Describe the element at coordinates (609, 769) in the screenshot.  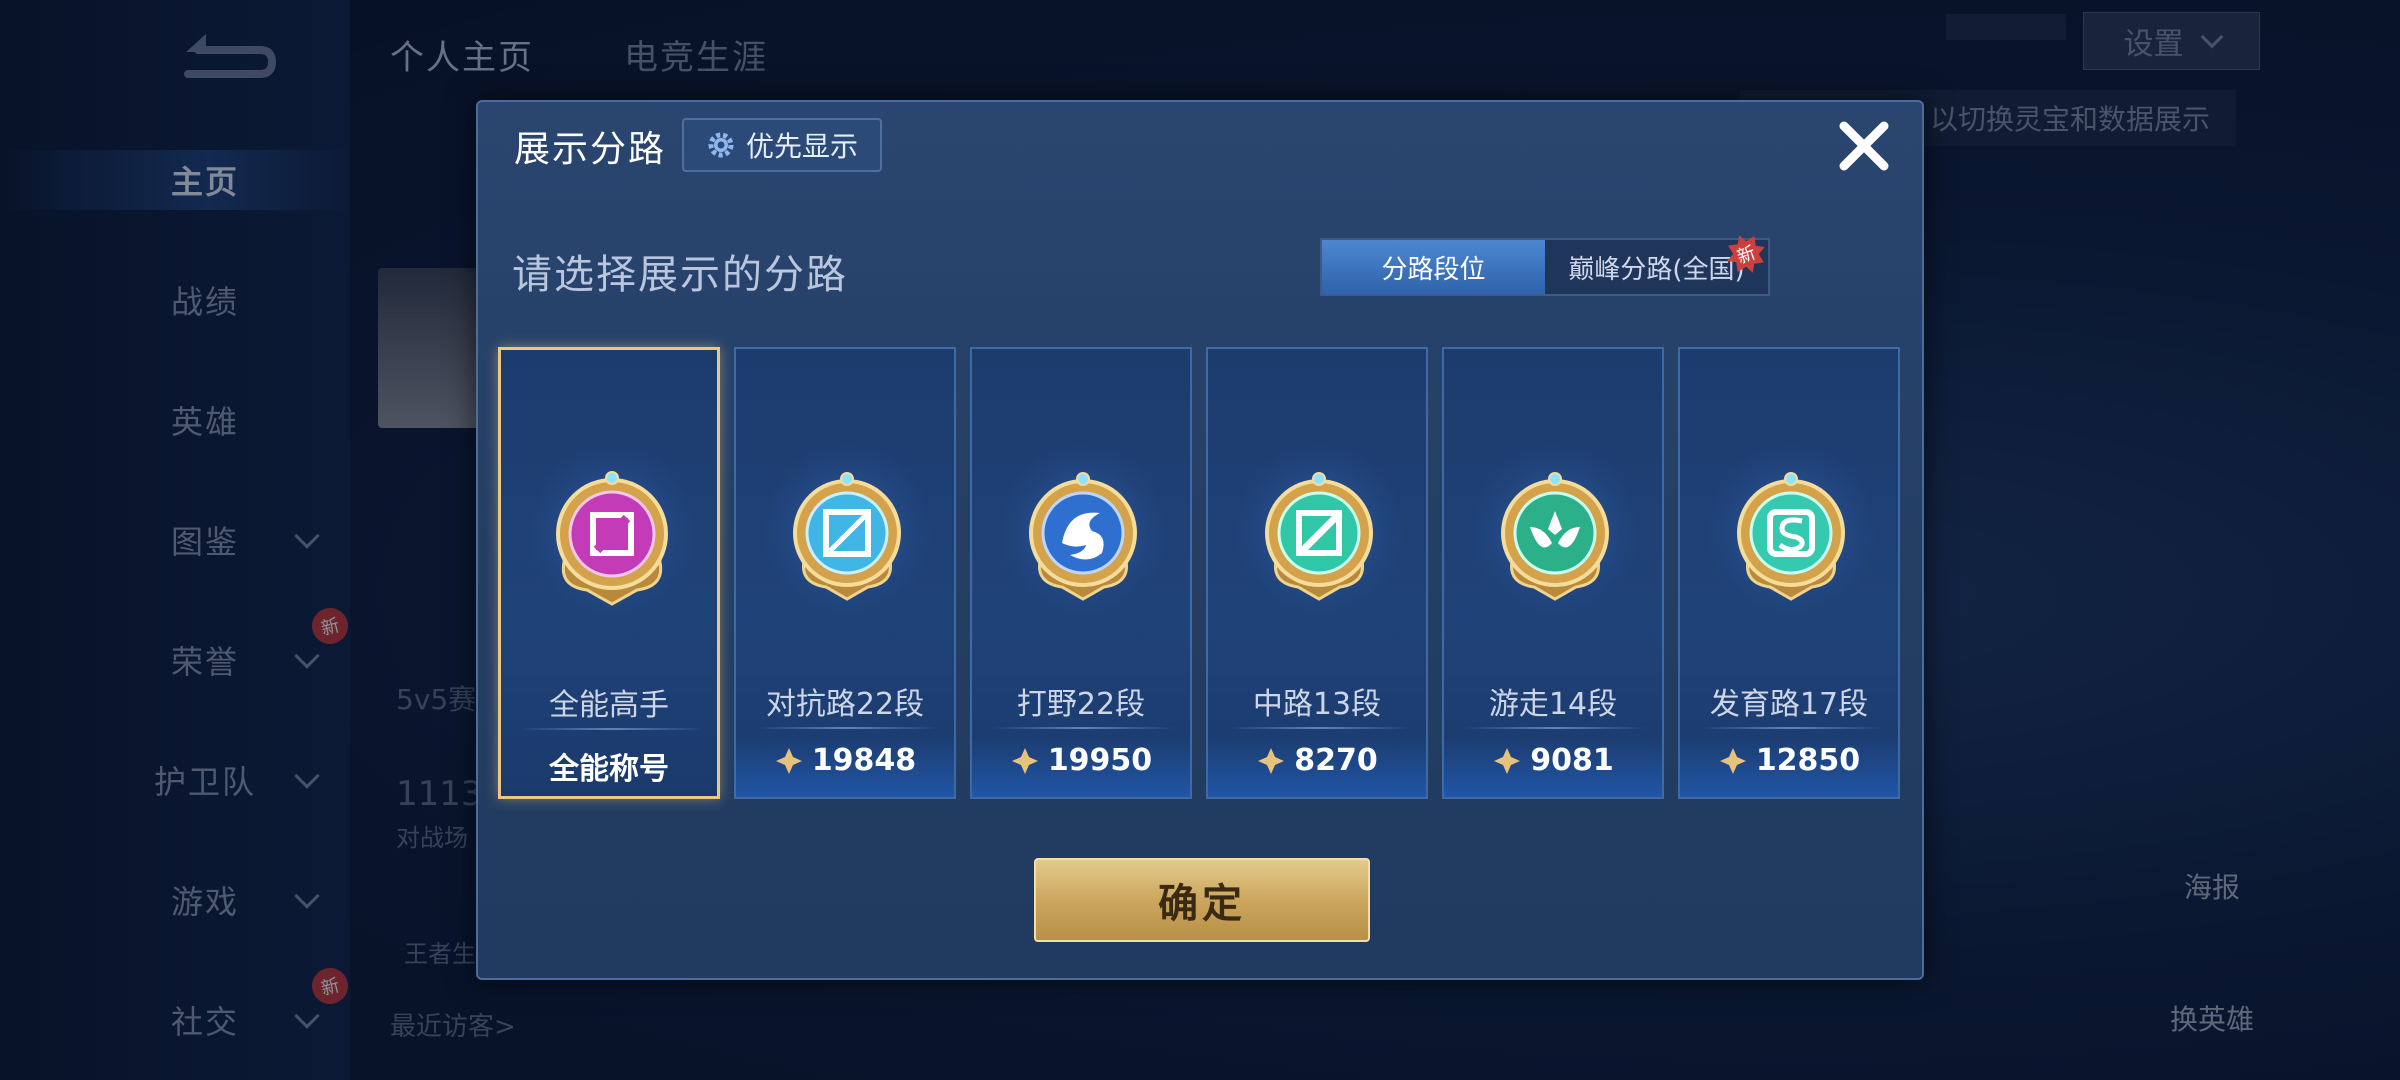
I see `lane-score-value: 全能称号` at that location.